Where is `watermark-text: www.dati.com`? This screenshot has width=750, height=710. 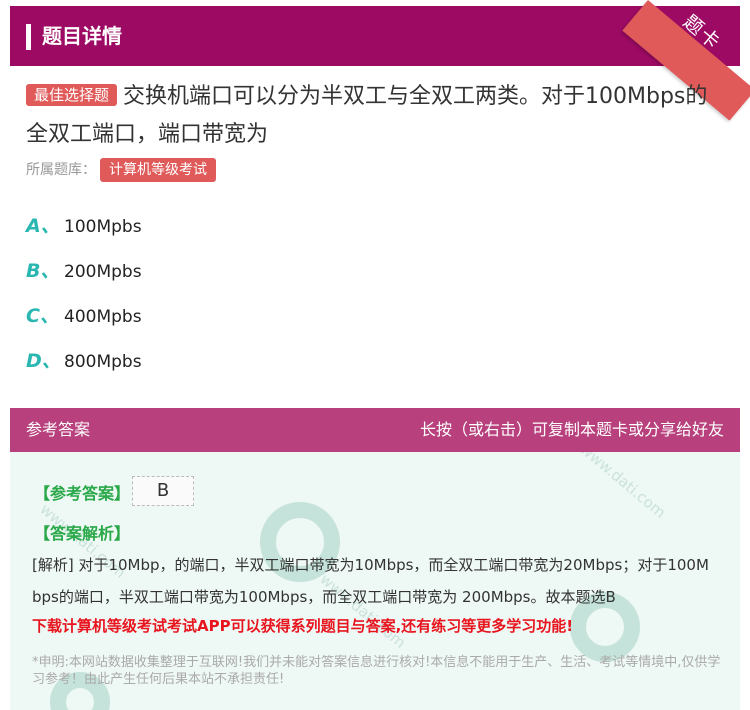
watermark-text: www.dati.com is located at coordinates (623, 487).